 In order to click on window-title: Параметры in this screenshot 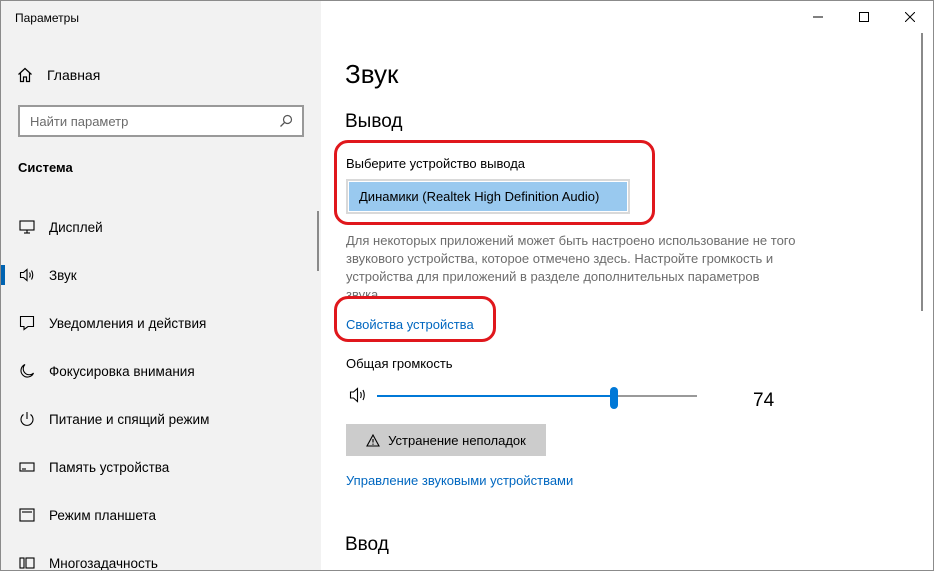, I will do `click(47, 18)`.